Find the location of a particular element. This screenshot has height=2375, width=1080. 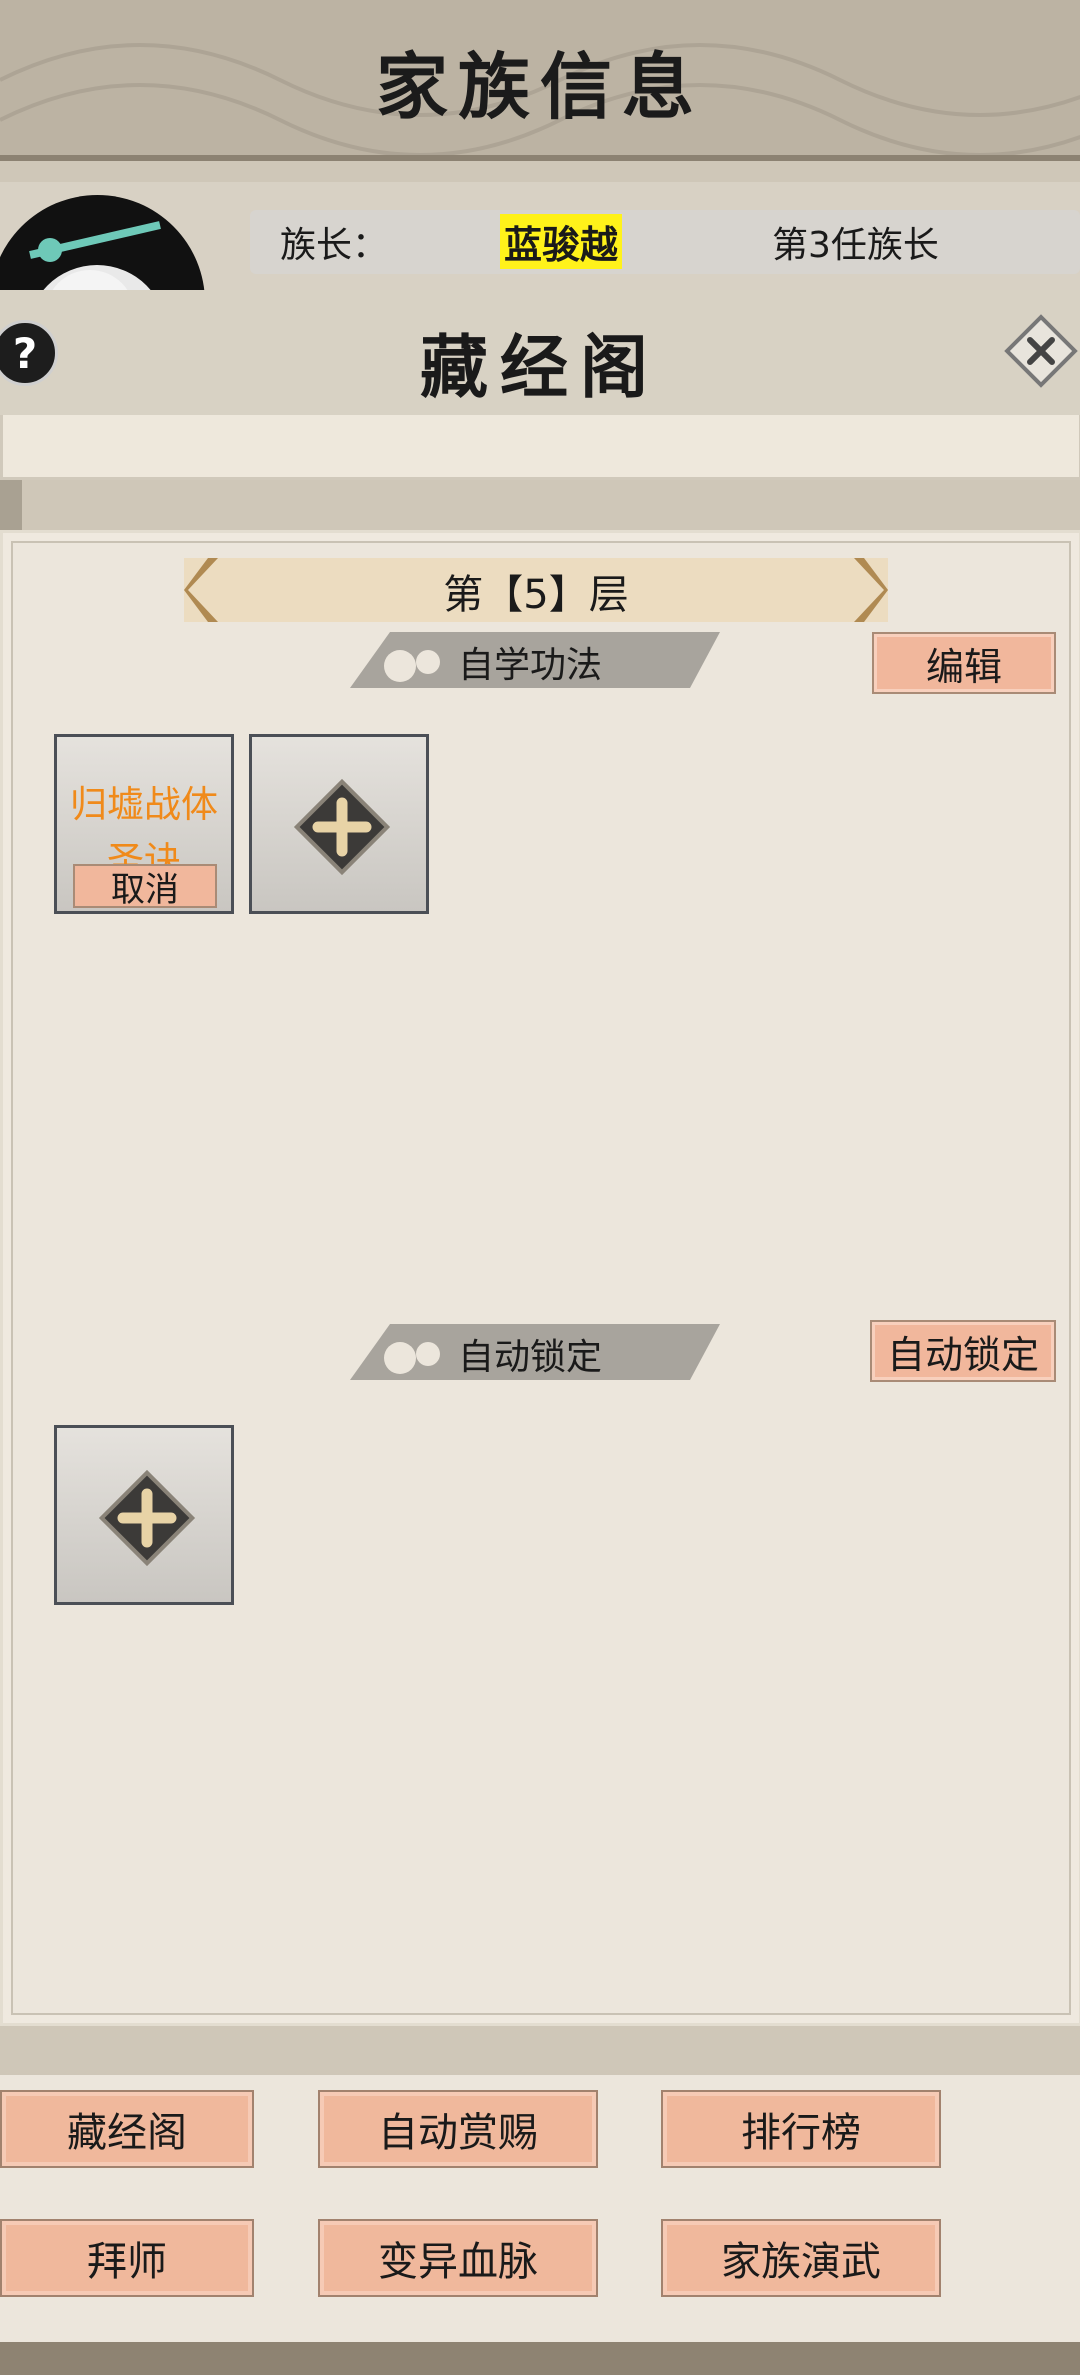

modal-title: 藏经阁 is located at coordinates (539, 368).